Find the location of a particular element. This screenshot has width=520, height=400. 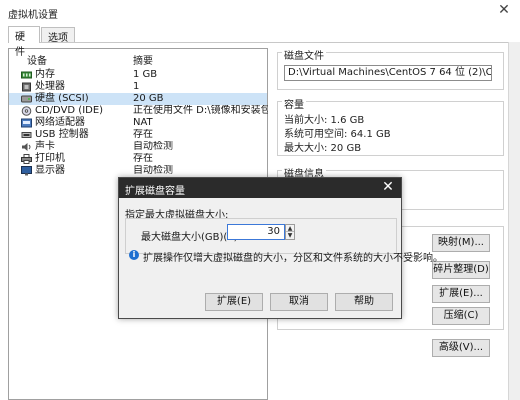

device-name: CD/DVD (IDE) is located at coordinates (69, 110).